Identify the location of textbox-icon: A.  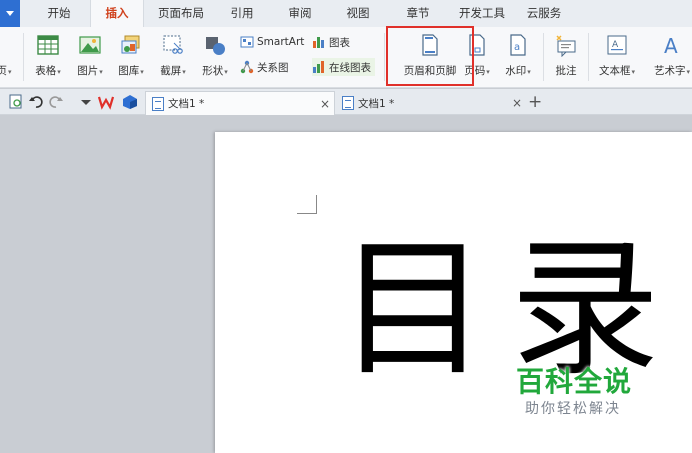
(617, 45).